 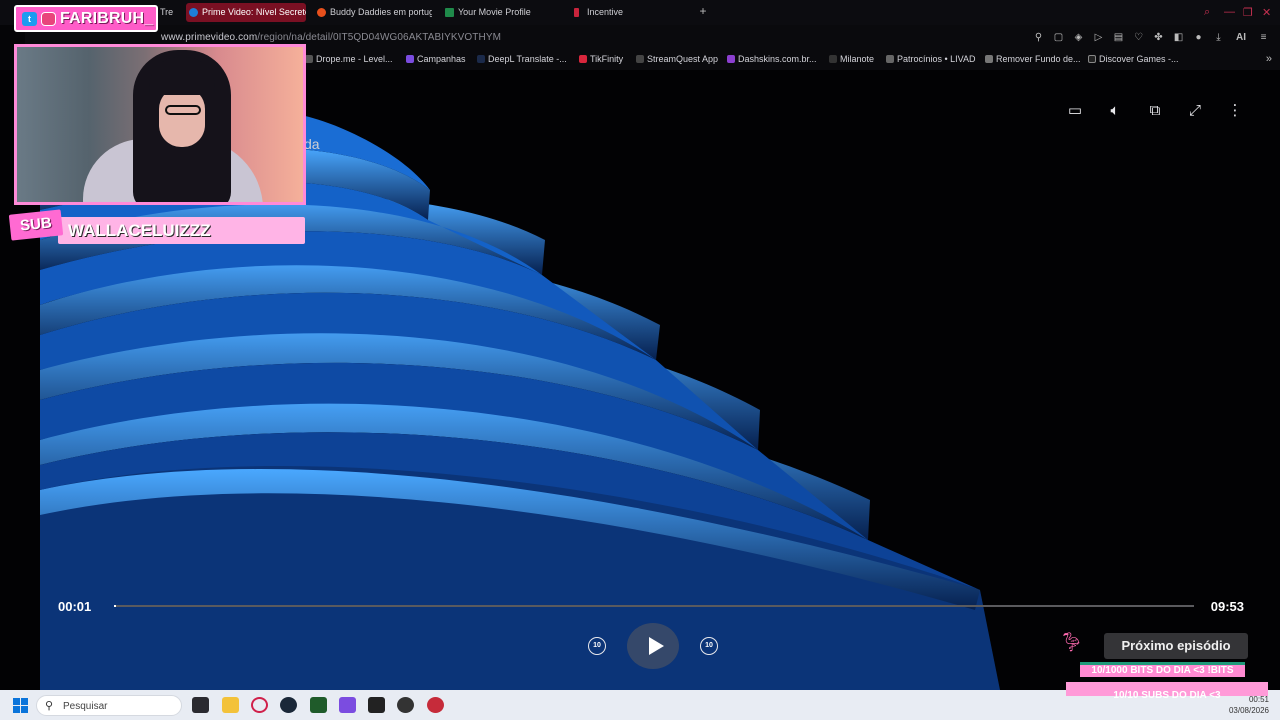 I want to click on tab-prime-video: Prime Video: Nível Secreto, so click(x=246, y=12).